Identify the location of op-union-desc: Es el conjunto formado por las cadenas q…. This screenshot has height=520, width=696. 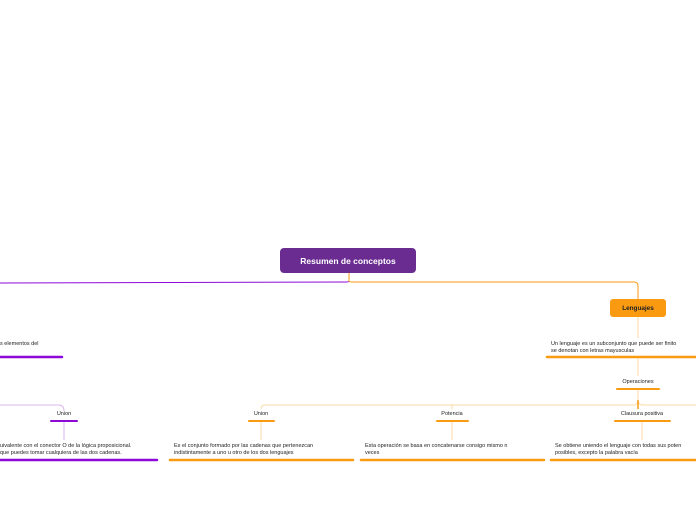
(264, 450).